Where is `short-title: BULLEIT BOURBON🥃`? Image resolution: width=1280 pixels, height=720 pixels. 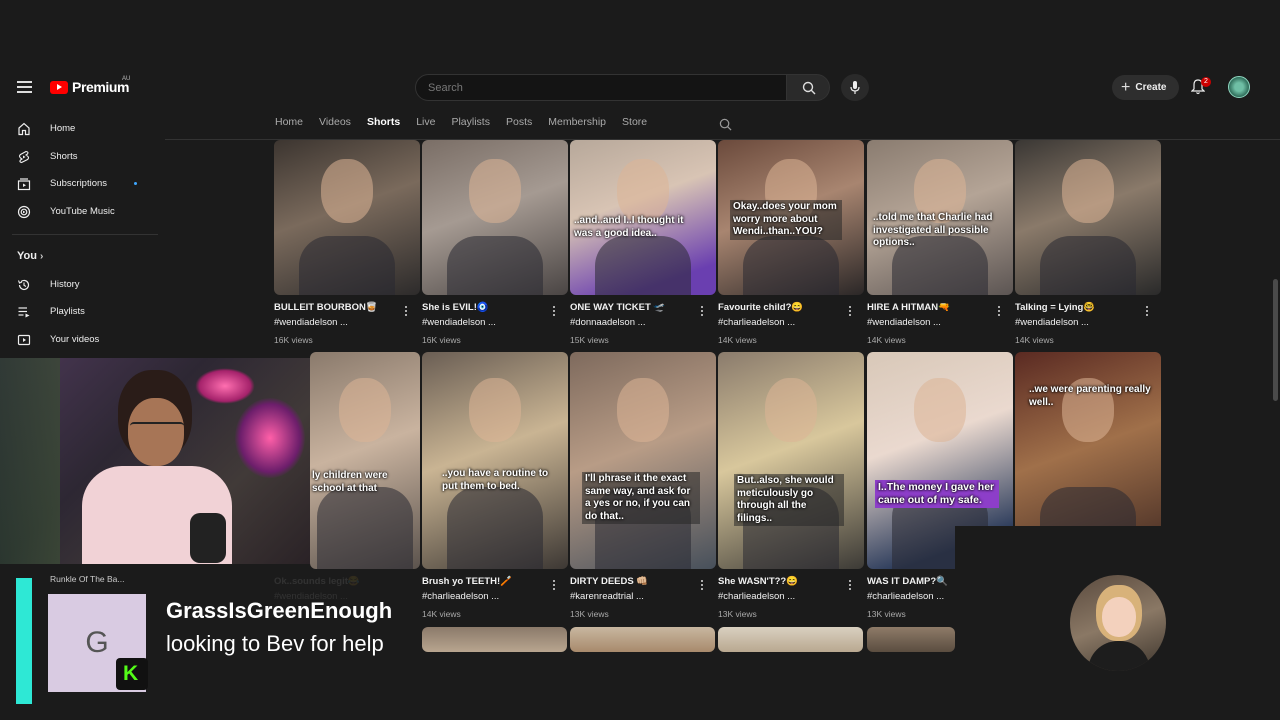
short-title: BULLEIT BOURBON🥃 is located at coordinates (326, 307).